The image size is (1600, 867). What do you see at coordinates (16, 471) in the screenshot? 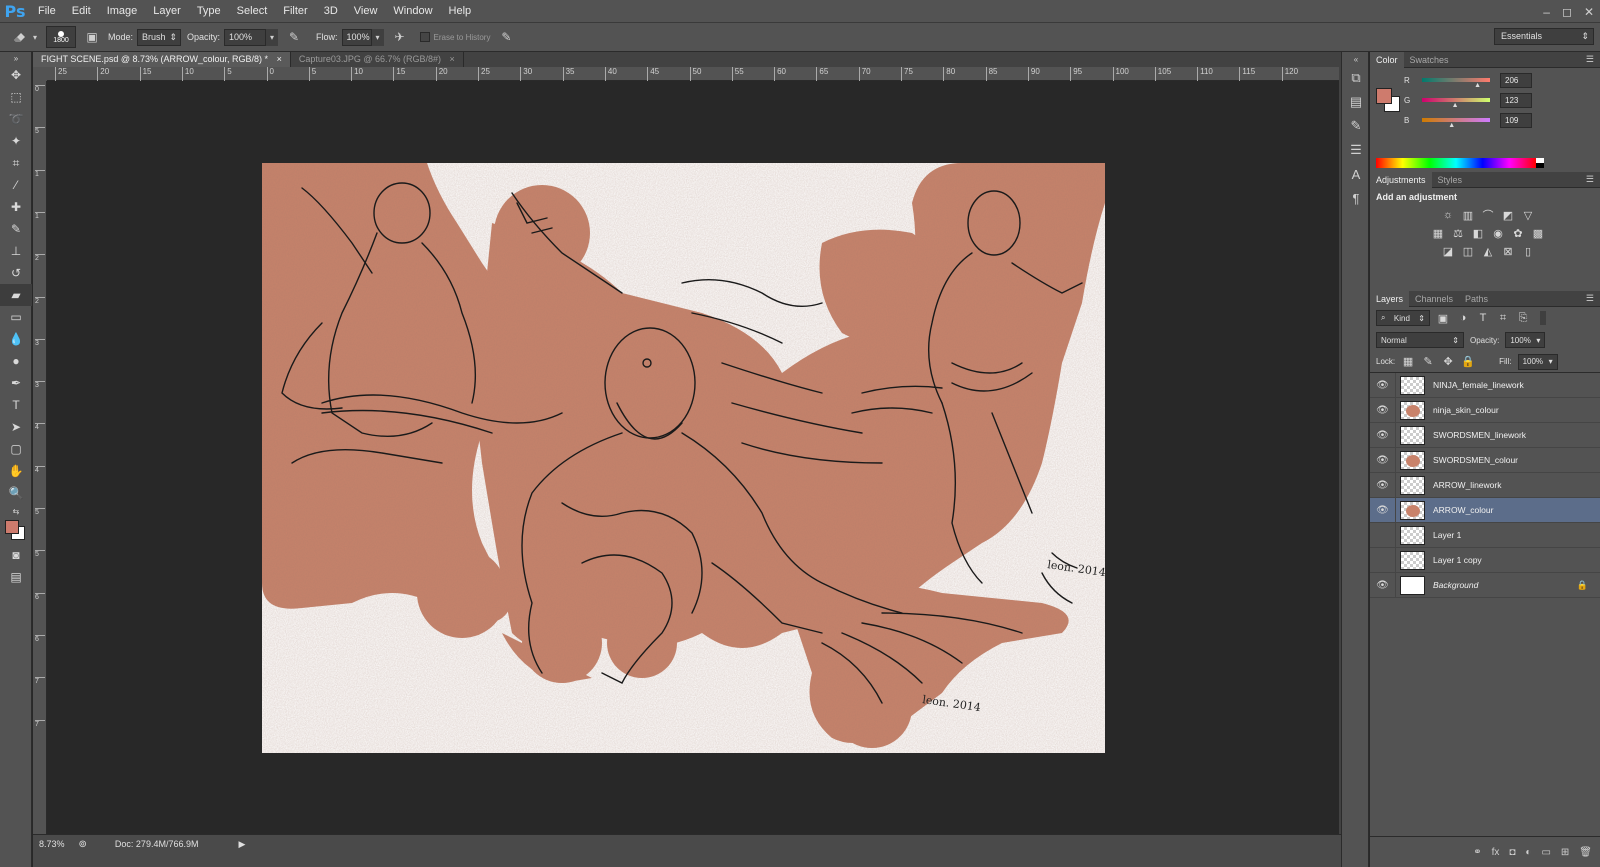
I see `hand-tool-icon: ✋` at bounding box center [16, 471].